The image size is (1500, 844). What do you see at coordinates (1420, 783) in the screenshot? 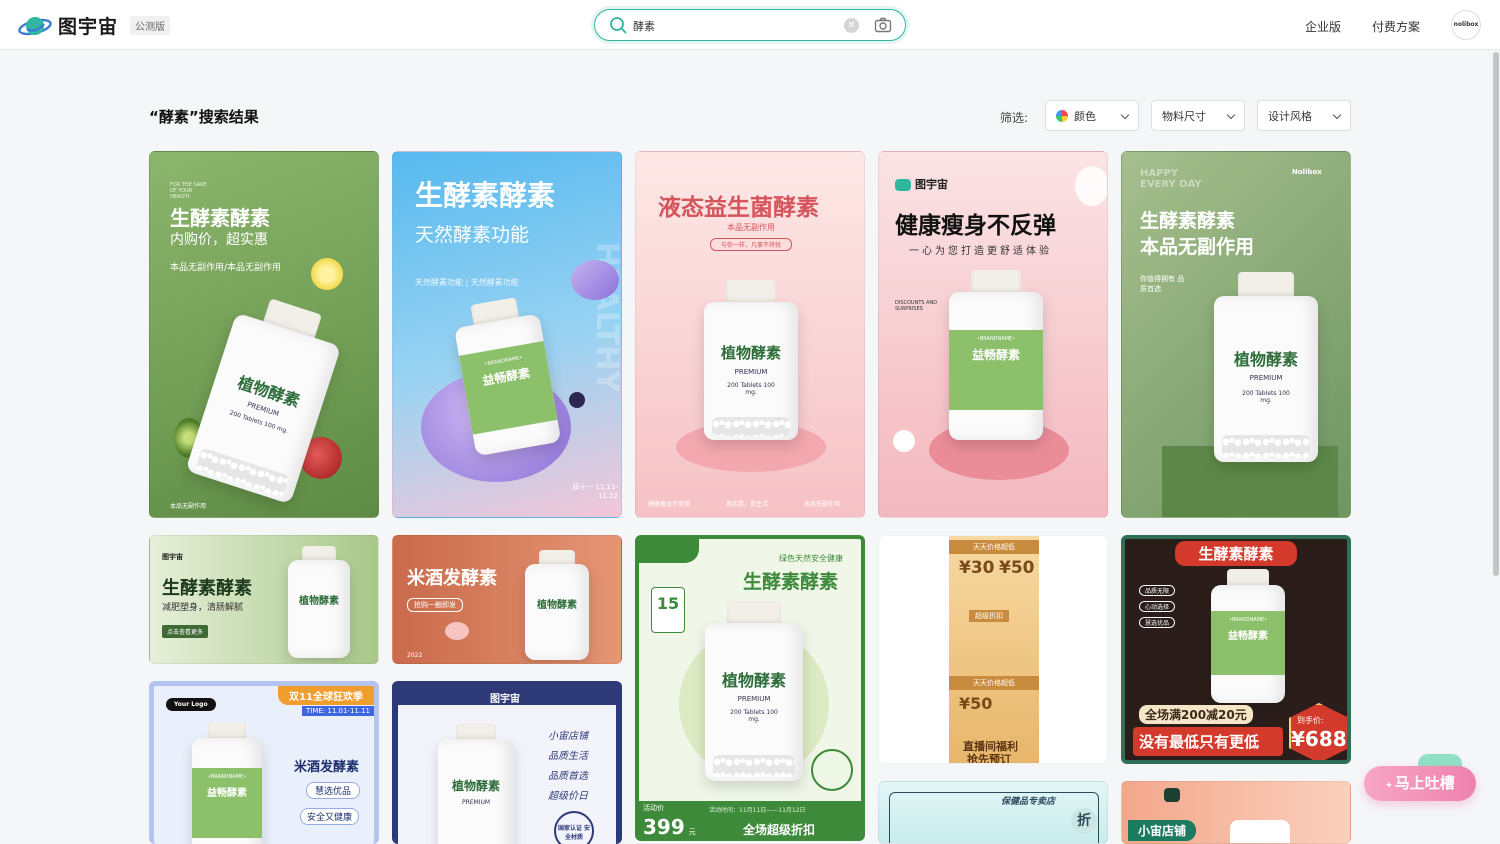
I see `feedback-button: ✦ 马上吐槽` at bounding box center [1420, 783].